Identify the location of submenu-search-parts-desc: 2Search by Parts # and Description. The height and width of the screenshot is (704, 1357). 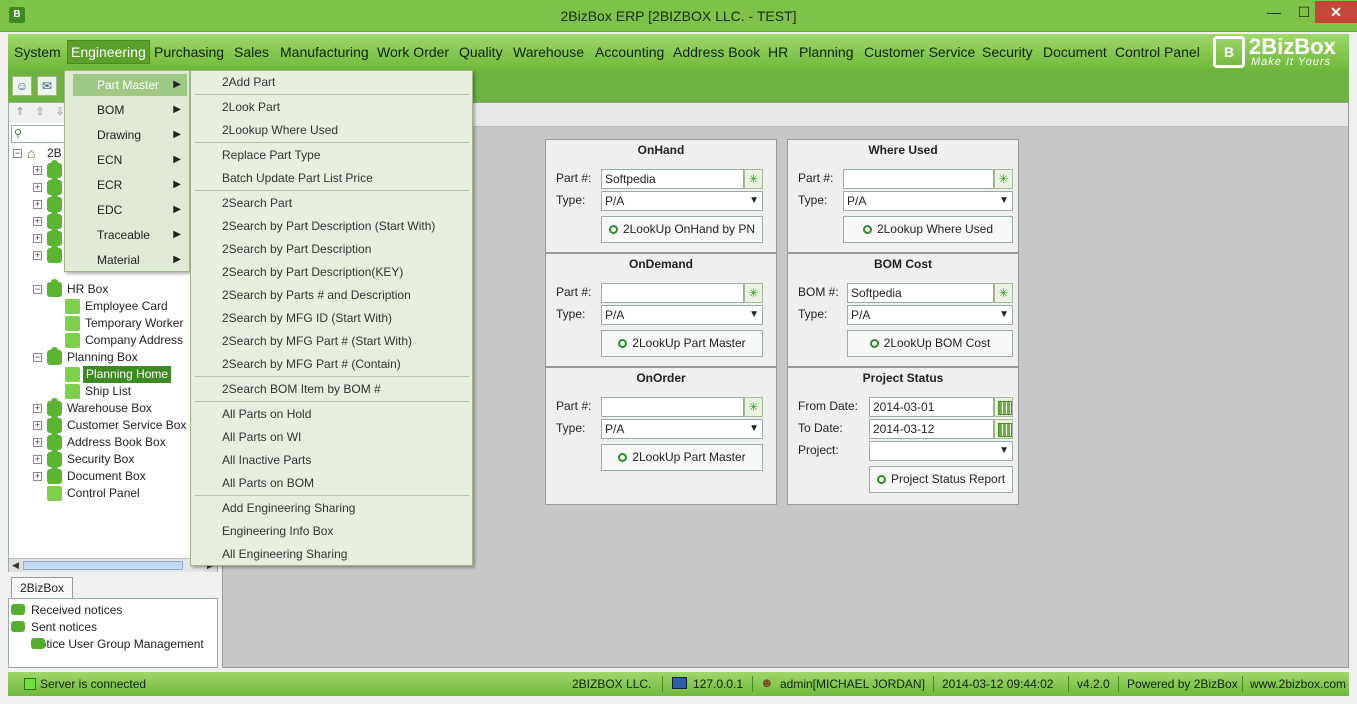
(316, 295).